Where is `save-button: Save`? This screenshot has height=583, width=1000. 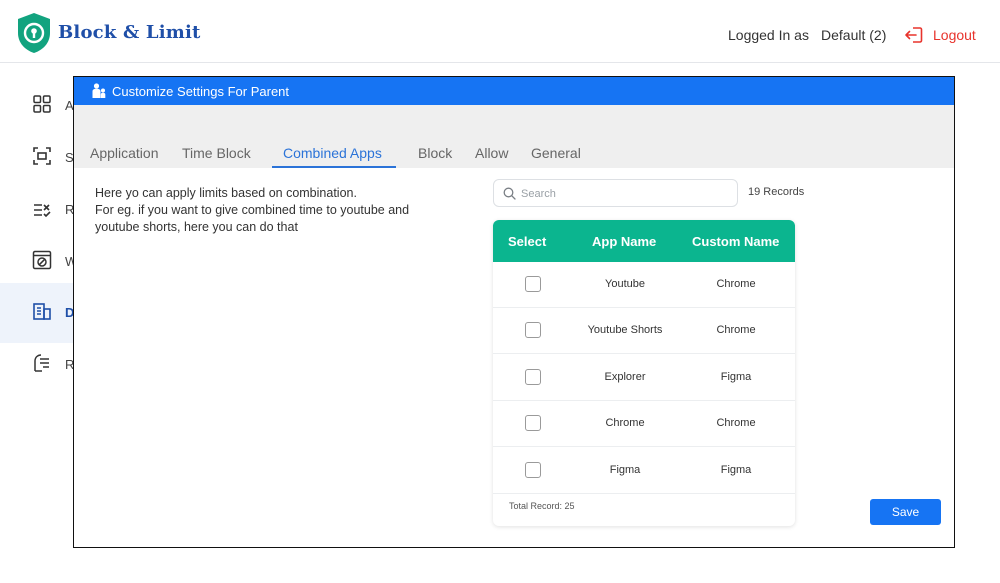
save-button: Save is located at coordinates (905, 512).